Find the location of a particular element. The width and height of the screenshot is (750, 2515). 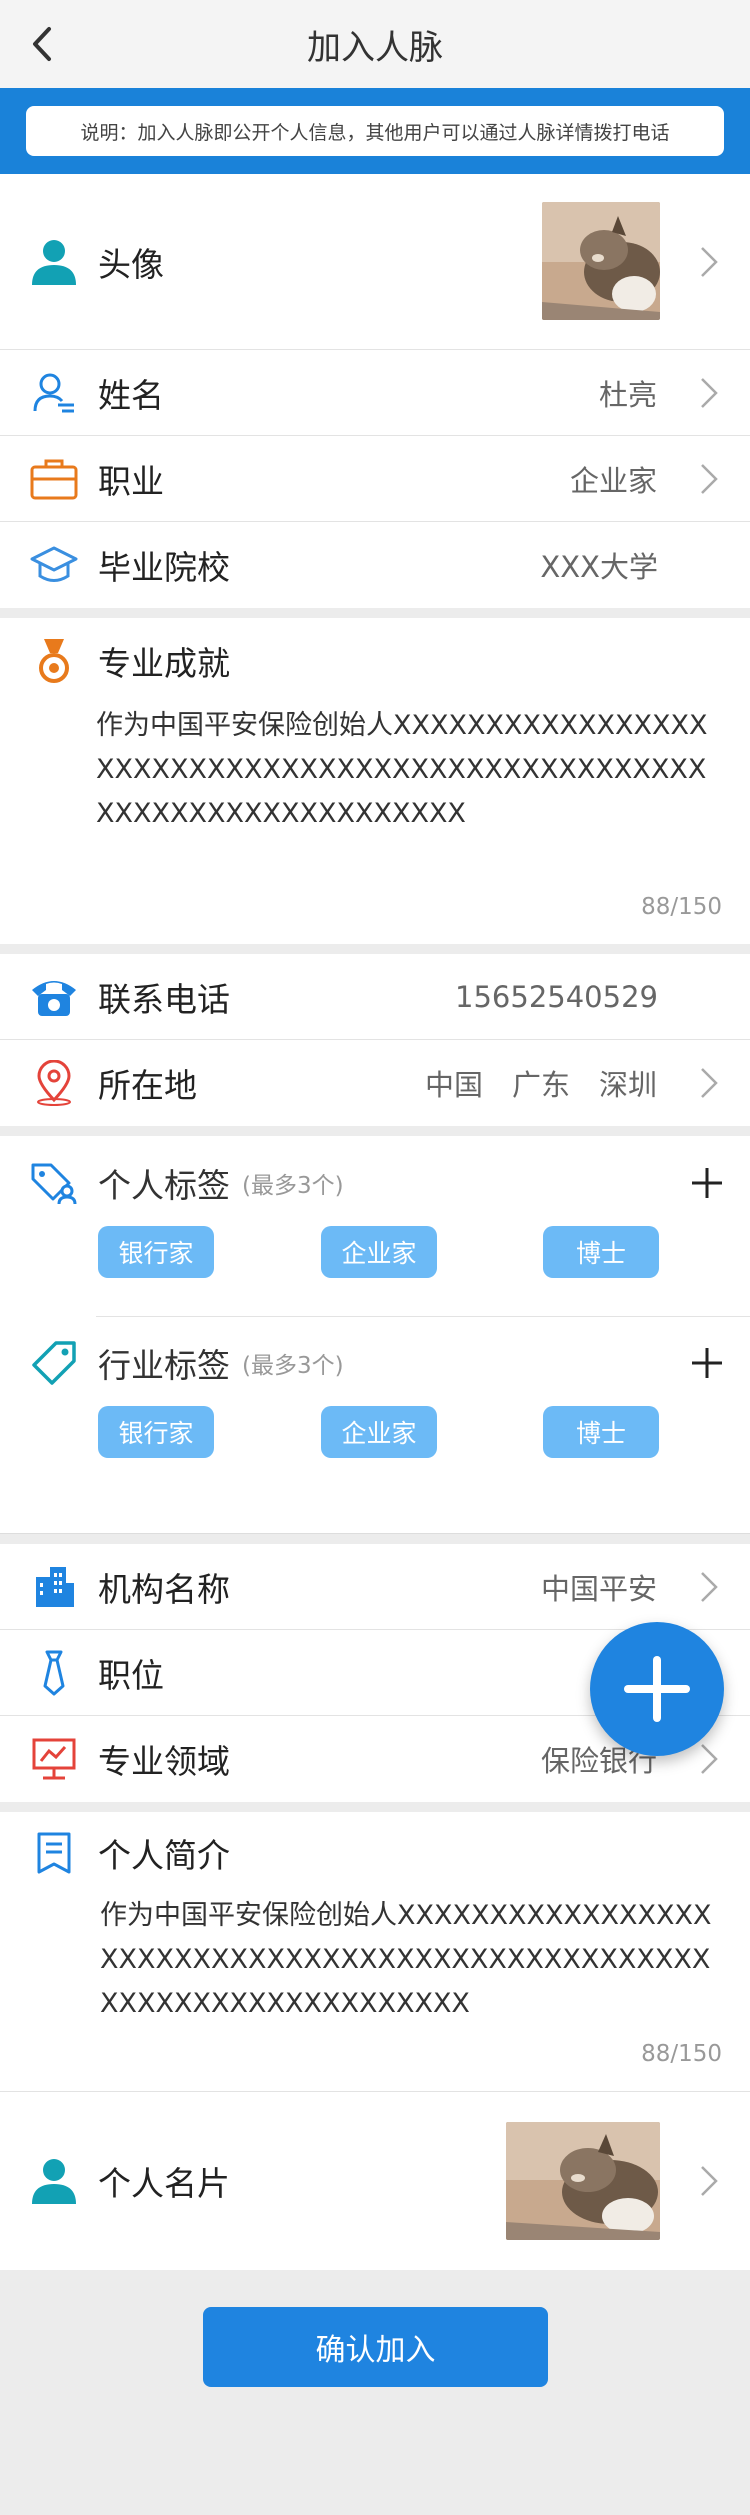

industry-tag-item: 博士 is located at coordinates (601, 1432).